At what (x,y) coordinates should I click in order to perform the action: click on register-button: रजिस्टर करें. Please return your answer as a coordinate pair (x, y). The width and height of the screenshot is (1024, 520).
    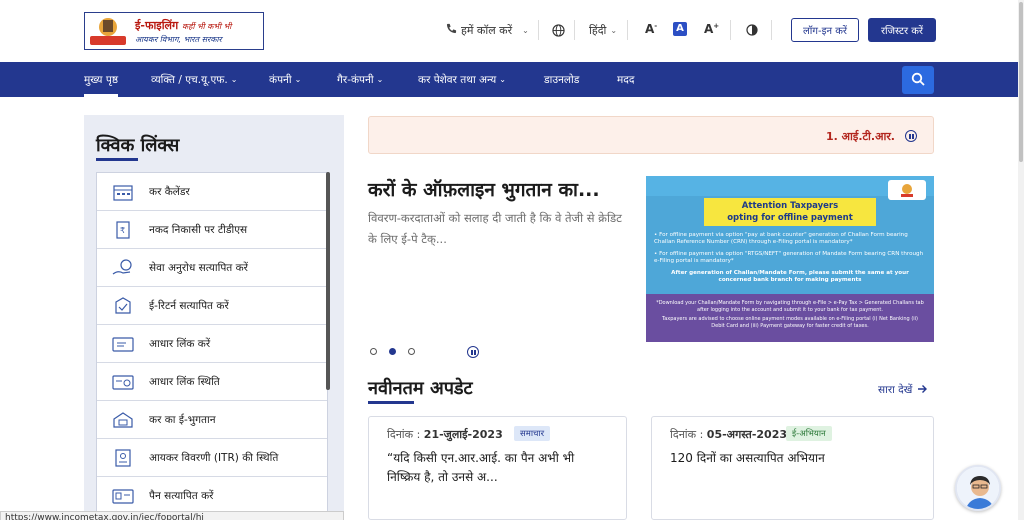
    Looking at the image, I should click on (902, 30).